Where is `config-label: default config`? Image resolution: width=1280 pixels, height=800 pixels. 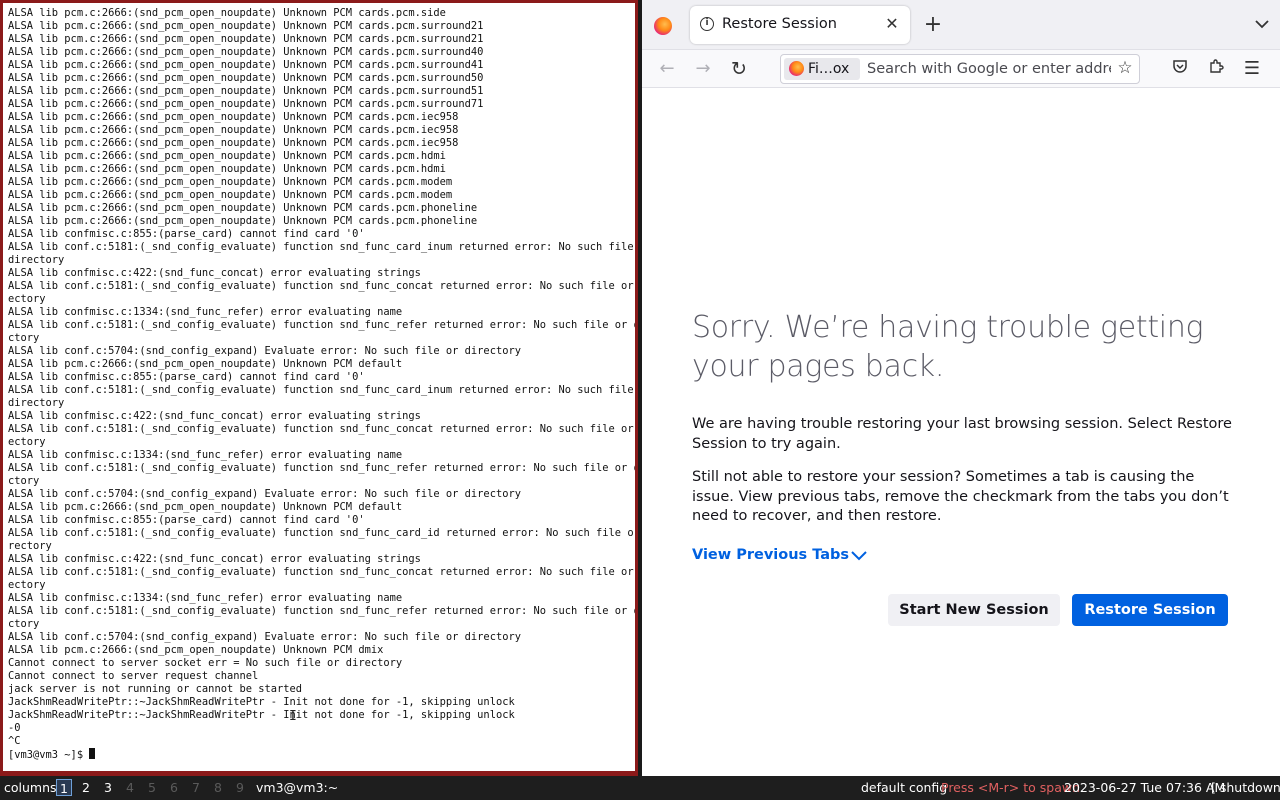 config-label: default config is located at coordinates (904, 787).